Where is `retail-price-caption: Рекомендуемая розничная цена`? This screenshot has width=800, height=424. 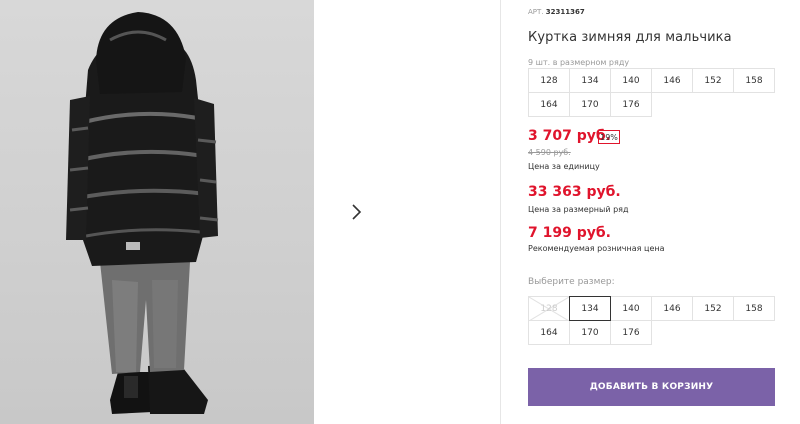
retail-price-caption: Рекомендуемая розничная цена is located at coordinates (596, 248).